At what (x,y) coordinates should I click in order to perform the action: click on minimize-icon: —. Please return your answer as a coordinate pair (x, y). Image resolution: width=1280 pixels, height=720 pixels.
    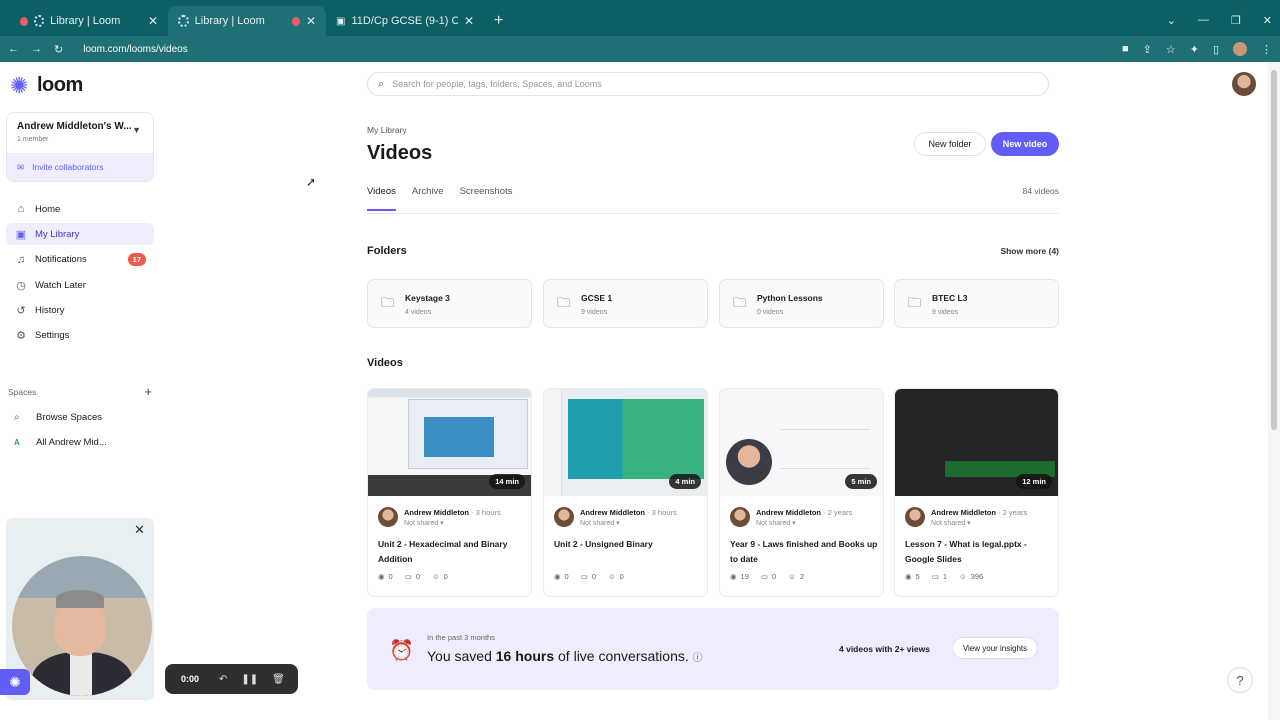
    Looking at the image, I should click on (1203, 20).